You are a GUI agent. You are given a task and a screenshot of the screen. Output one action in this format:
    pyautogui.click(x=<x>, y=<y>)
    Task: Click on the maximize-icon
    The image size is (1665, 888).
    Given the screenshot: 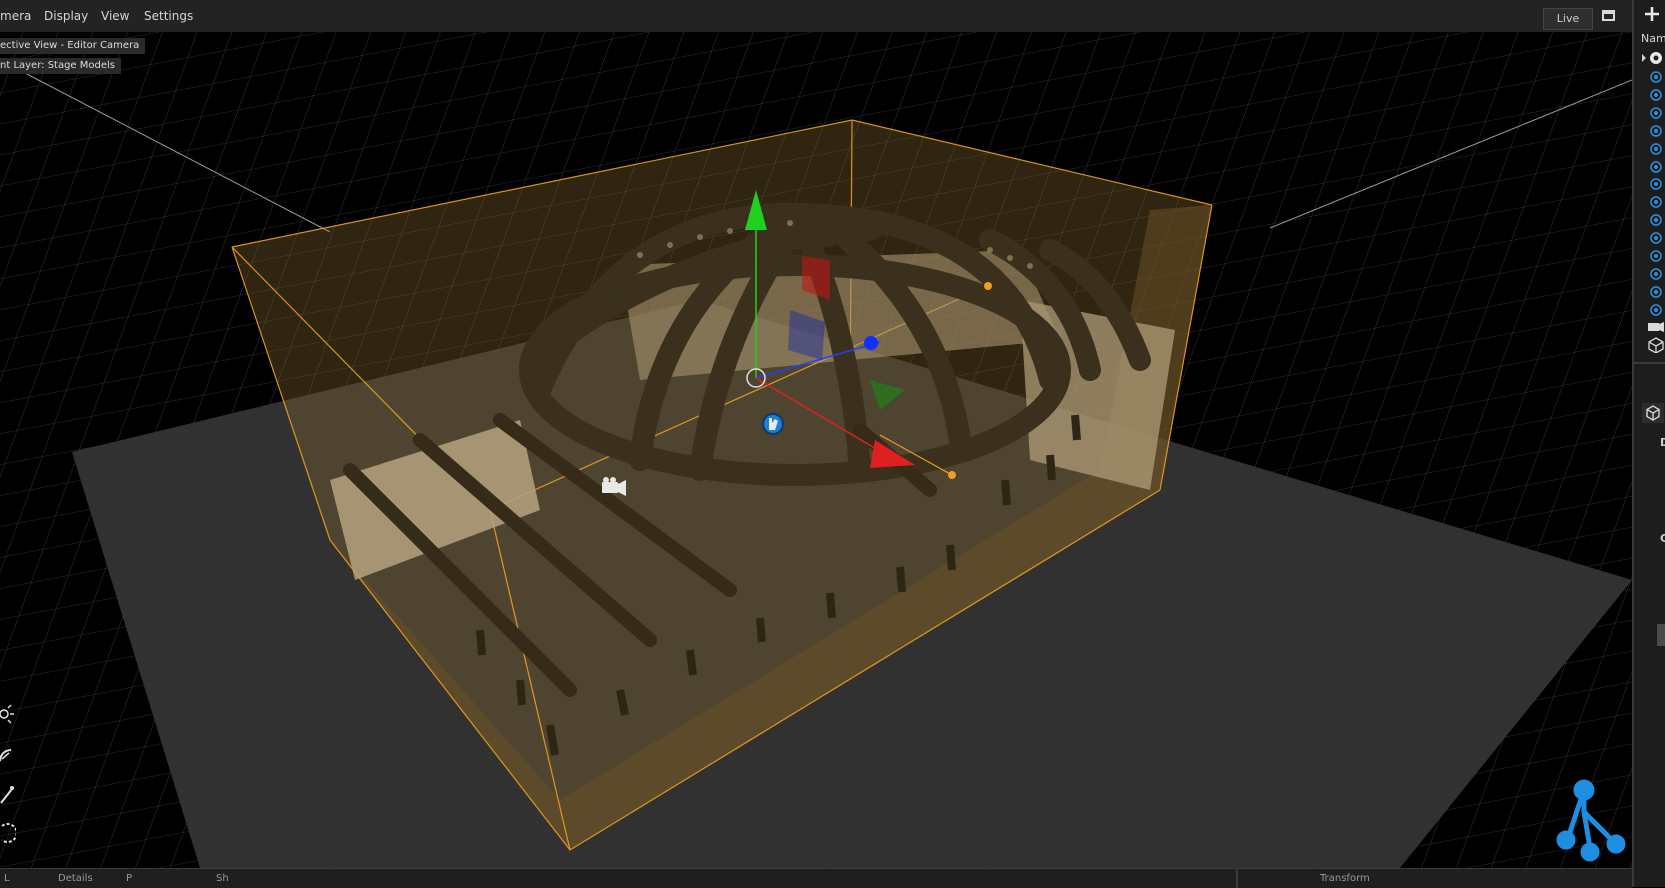 What is the action you would take?
    pyautogui.click(x=1608, y=15)
    